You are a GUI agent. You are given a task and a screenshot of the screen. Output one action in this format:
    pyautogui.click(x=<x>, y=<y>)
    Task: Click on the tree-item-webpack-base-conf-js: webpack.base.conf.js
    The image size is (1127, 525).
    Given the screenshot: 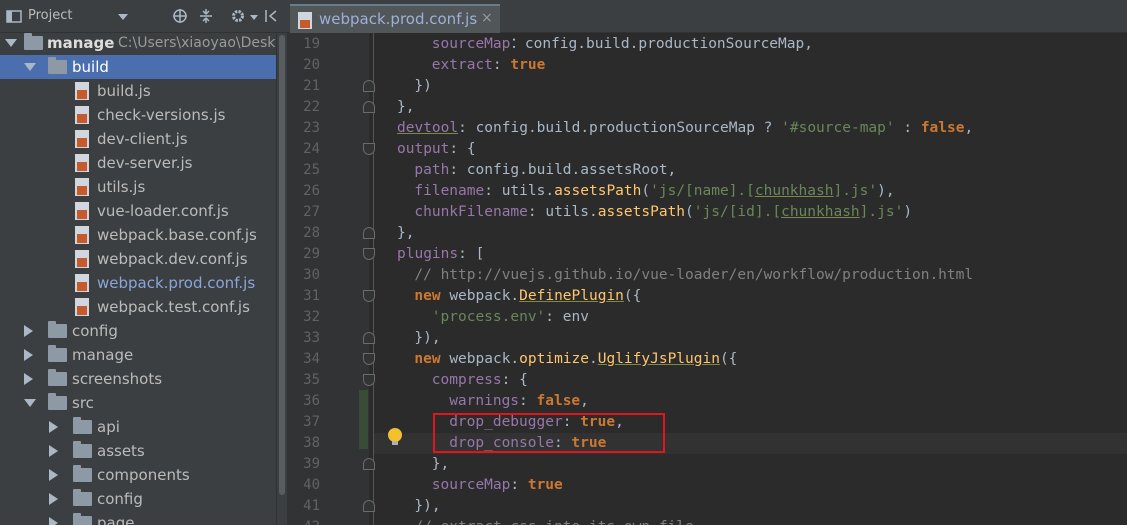 What is the action you would take?
    pyautogui.click(x=138, y=235)
    